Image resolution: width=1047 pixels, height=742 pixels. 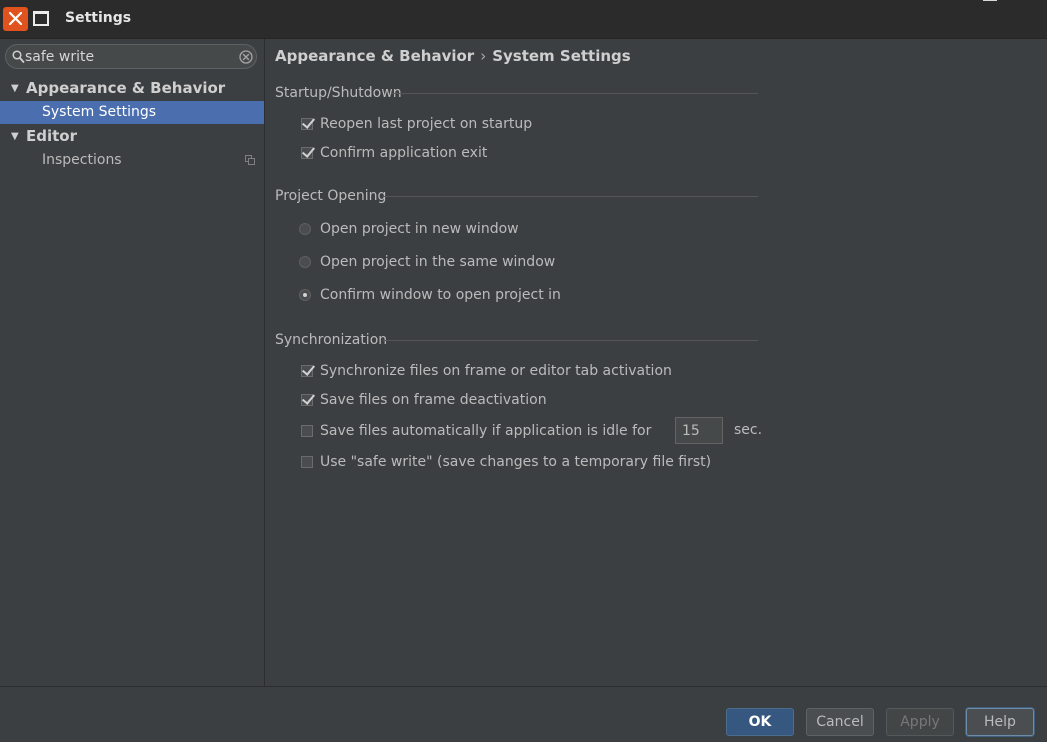 What do you see at coordinates (523, 19) in the screenshot?
I see `title-bar: Settings` at bounding box center [523, 19].